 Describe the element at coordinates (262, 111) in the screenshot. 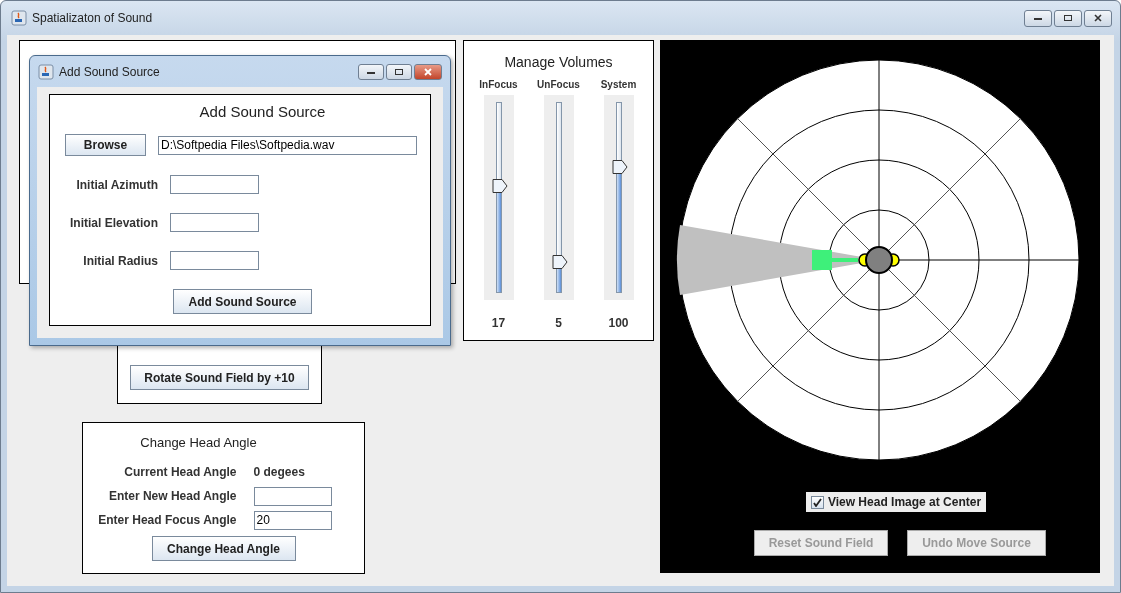

I see `dialog-heading: Add Sound Source` at that location.